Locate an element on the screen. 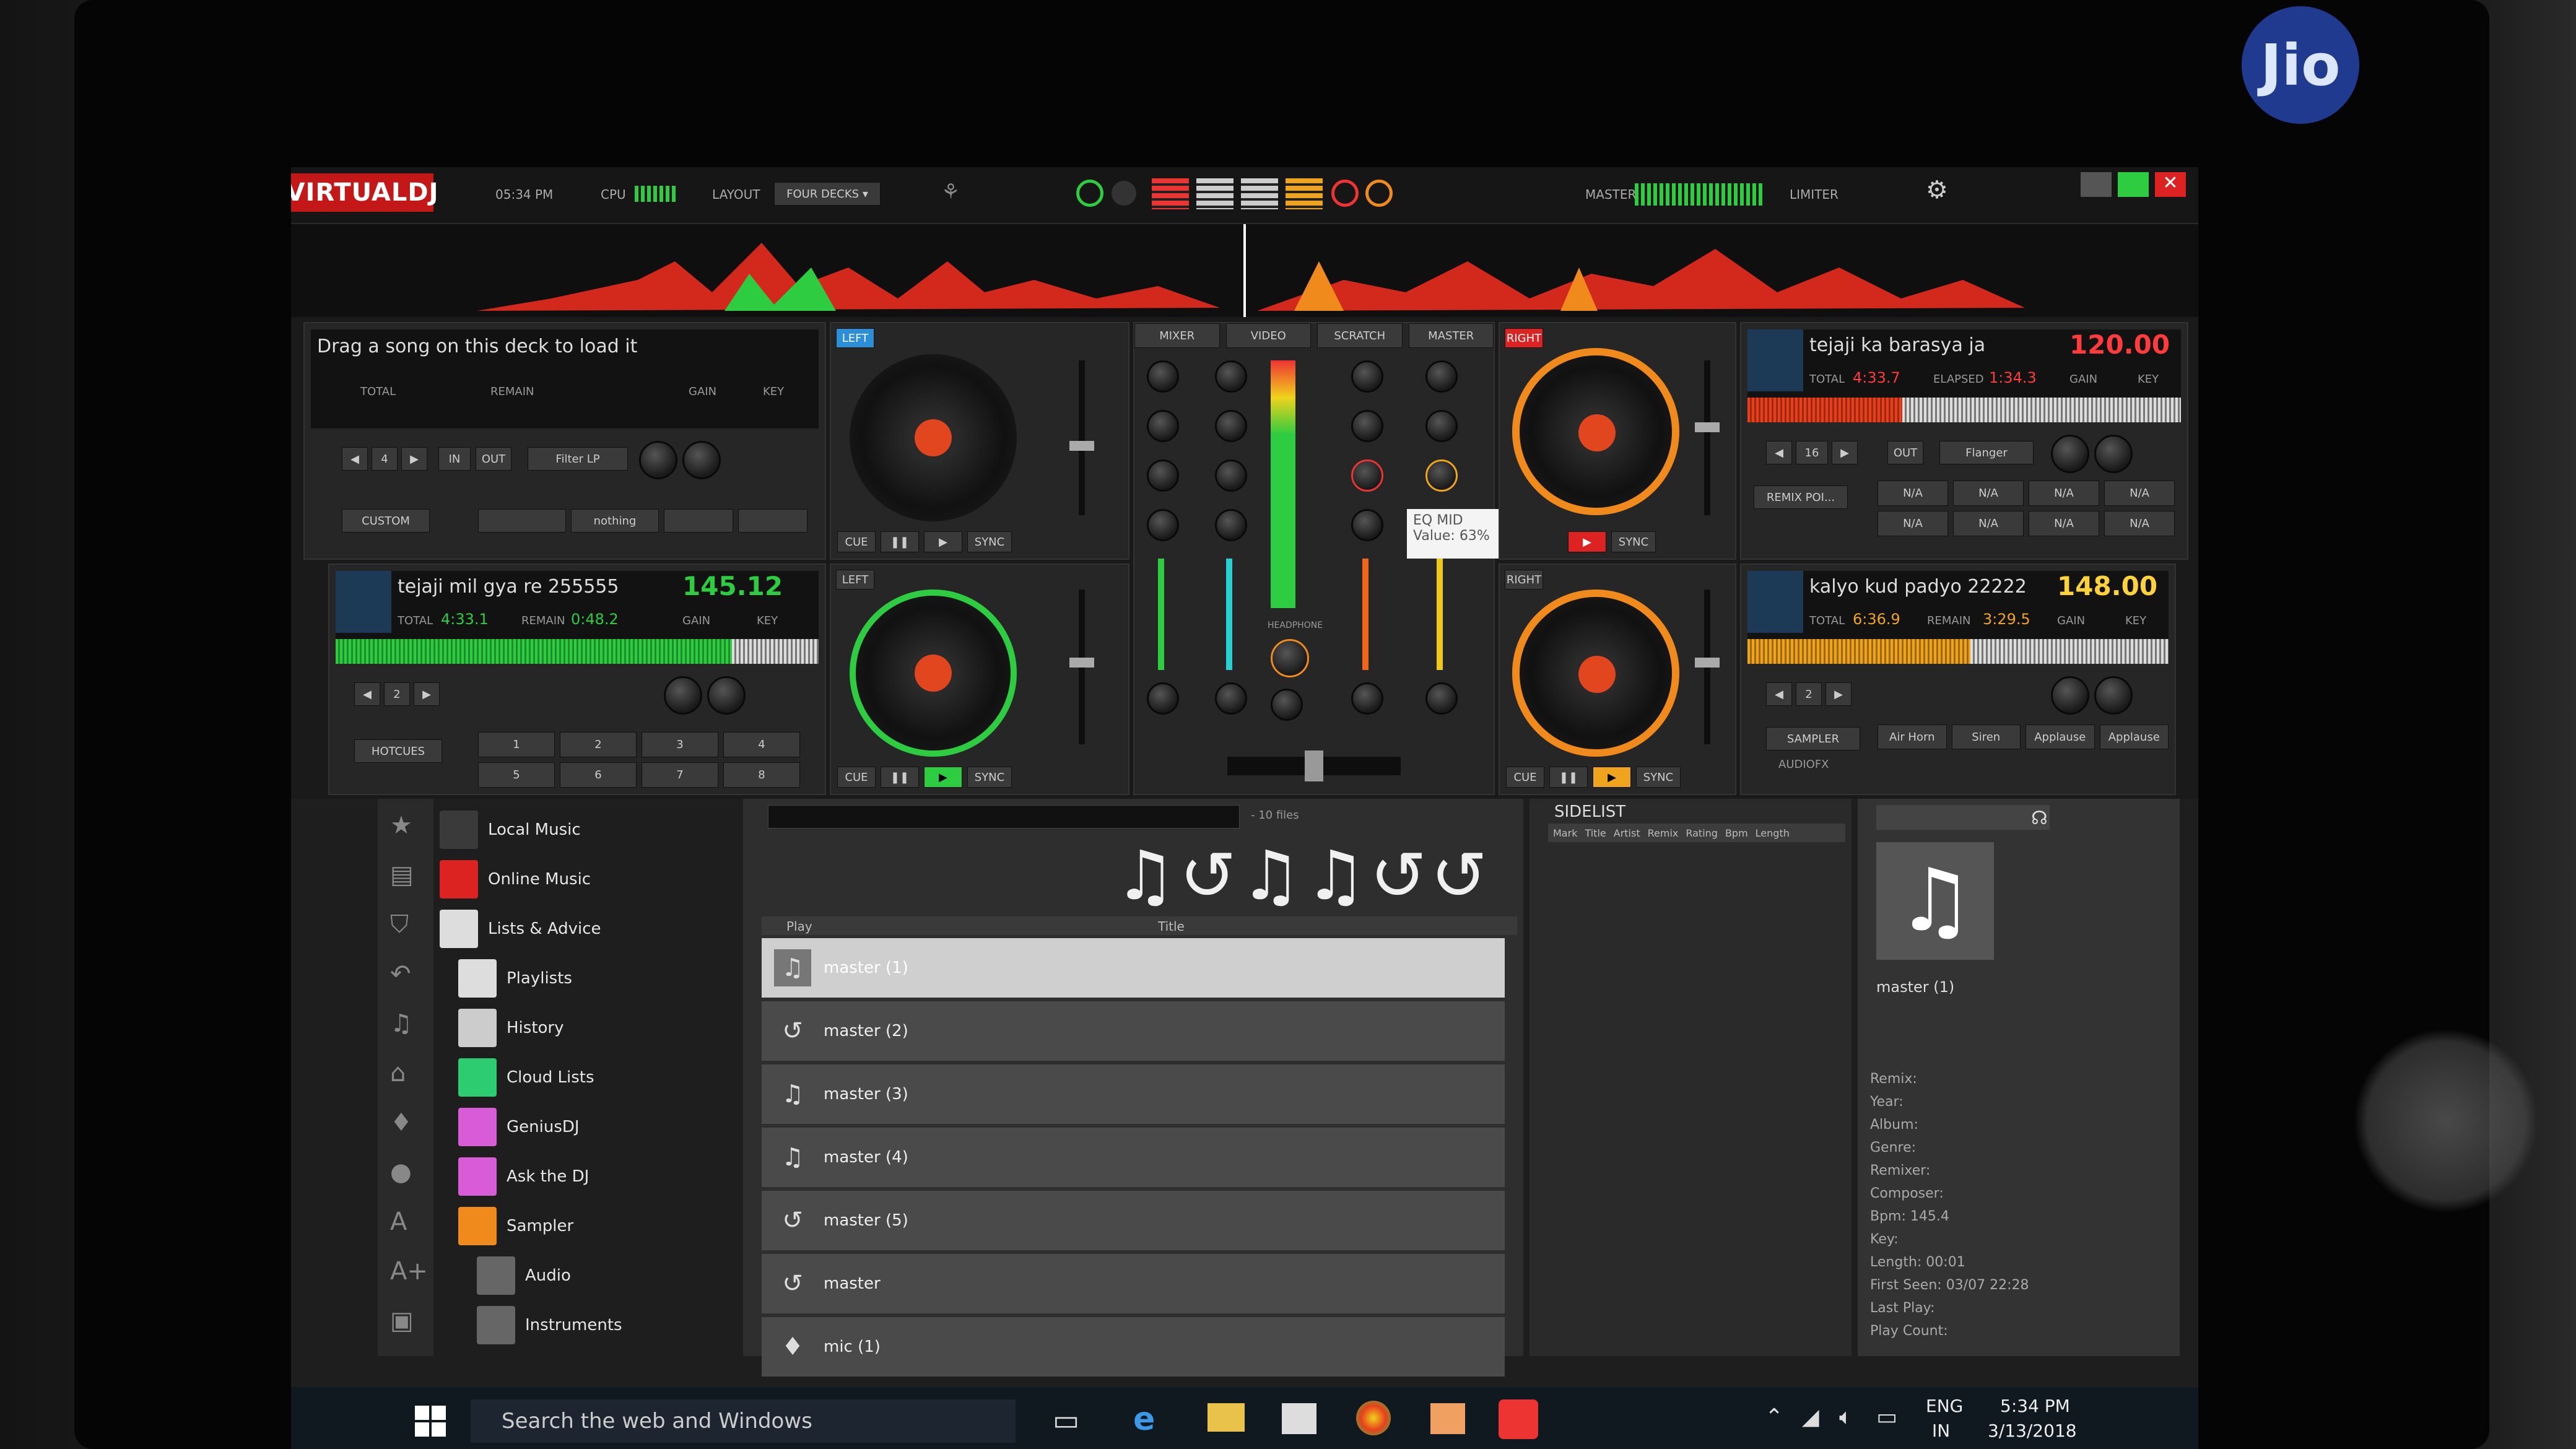 The width and height of the screenshot is (2576, 1449). layout-select: FOUR DECKS ▾ is located at coordinates (828, 194).